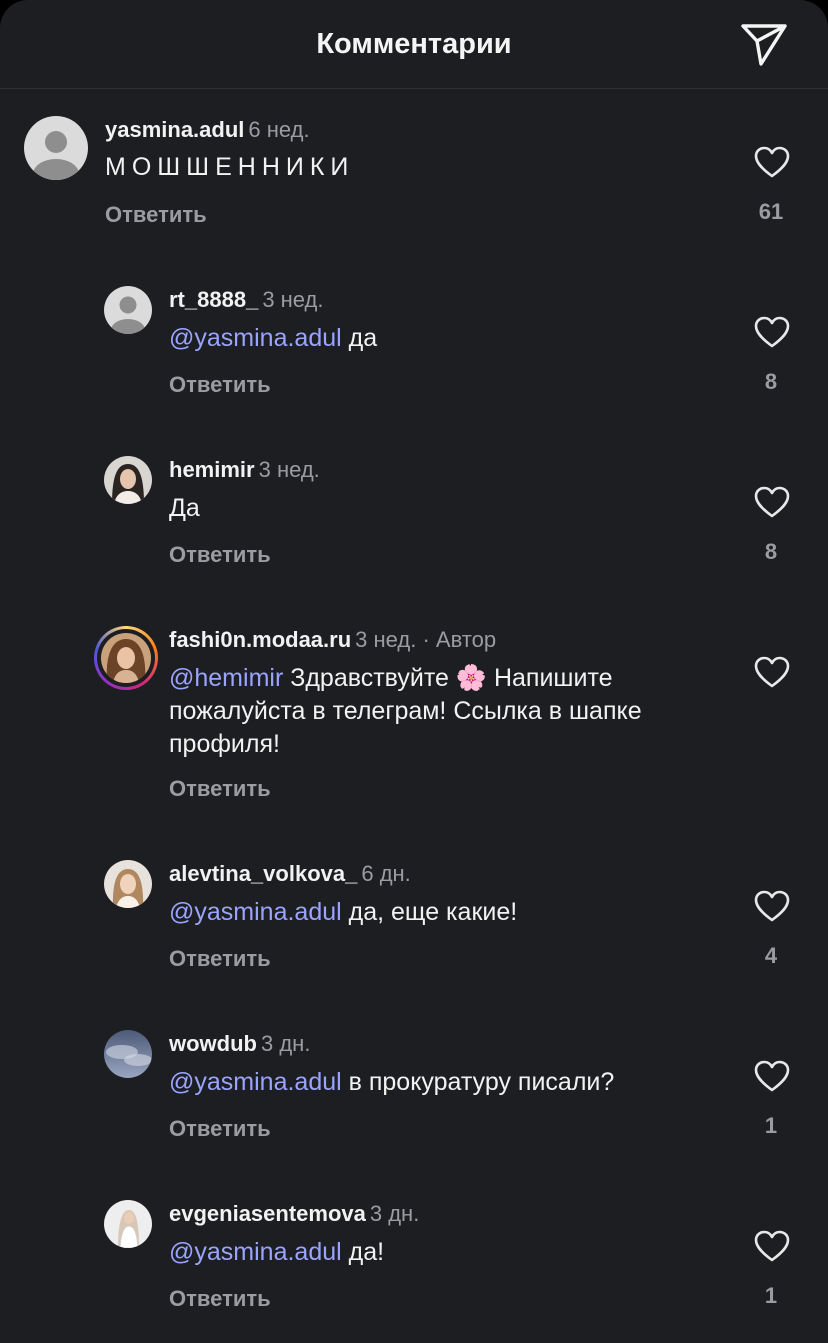 The height and width of the screenshot is (1343, 828). What do you see at coordinates (386, 873) in the screenshot?
I see `comment-time: 6 дн.` at bounding box center [386, 873].